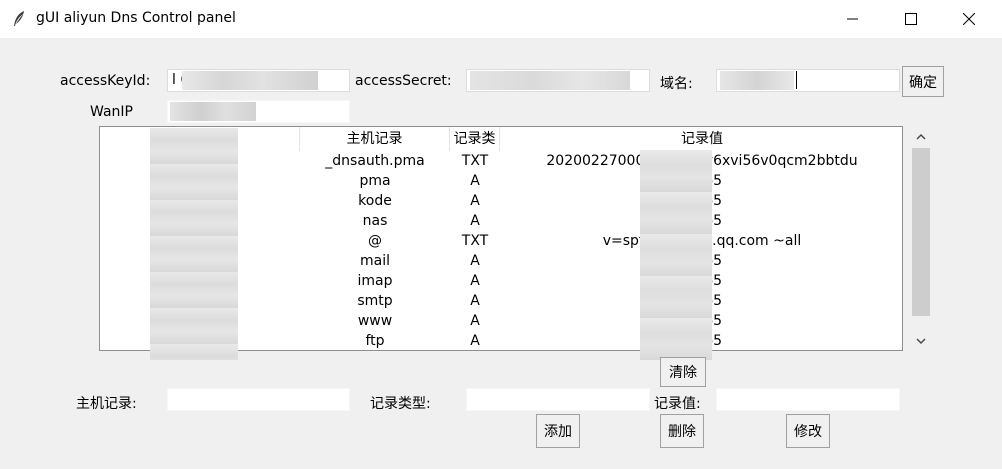  What do you see at coordinates (808, 80) in the screenshot?
I see `domain-field` at bounding box center [808, 80].